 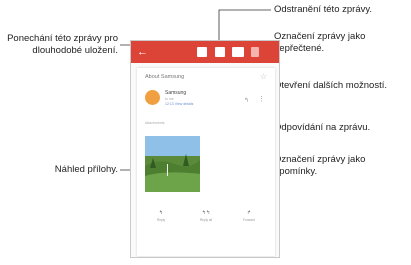 What do you see at coordinates (249, 213) in the screenshot?
I see `forward-action-icon: ↱` at bounding box center [249, 213].